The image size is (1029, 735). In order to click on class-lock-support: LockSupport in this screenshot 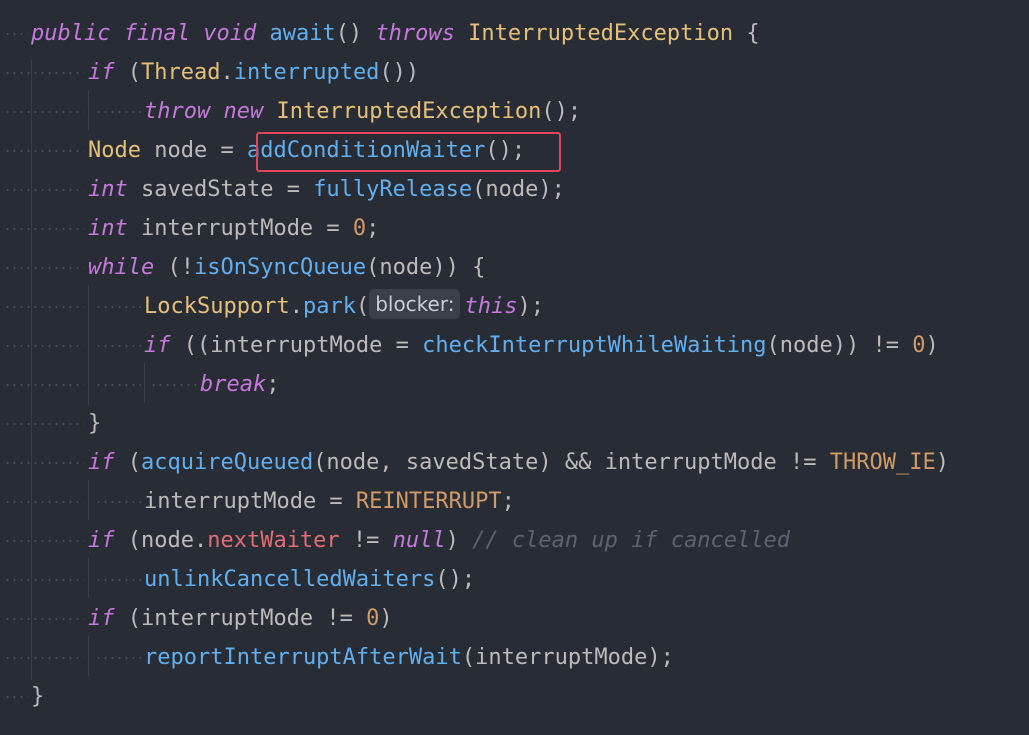, I will do `click(217, 306)`.